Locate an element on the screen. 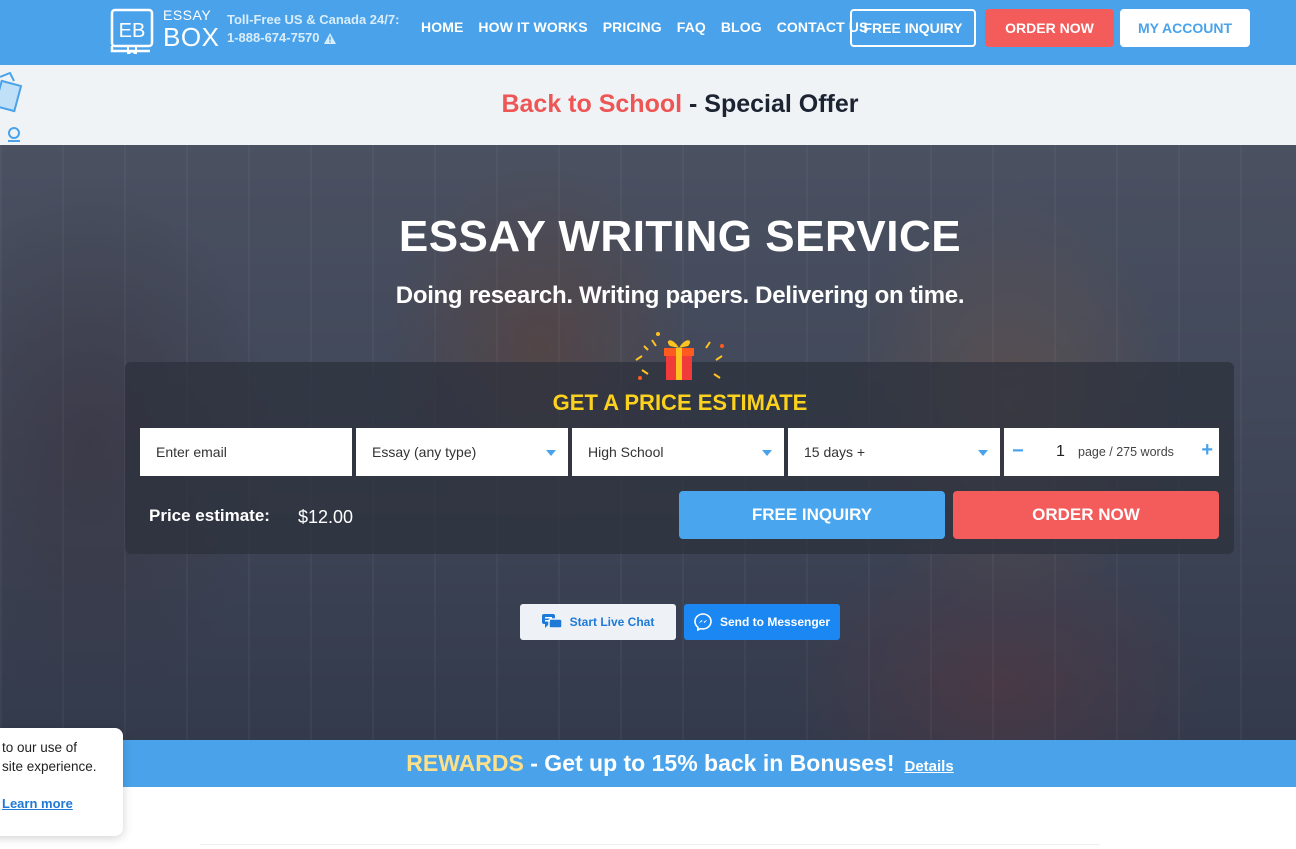  cookie-learn-more-link: Learn more is located at coordinates (37, 803).